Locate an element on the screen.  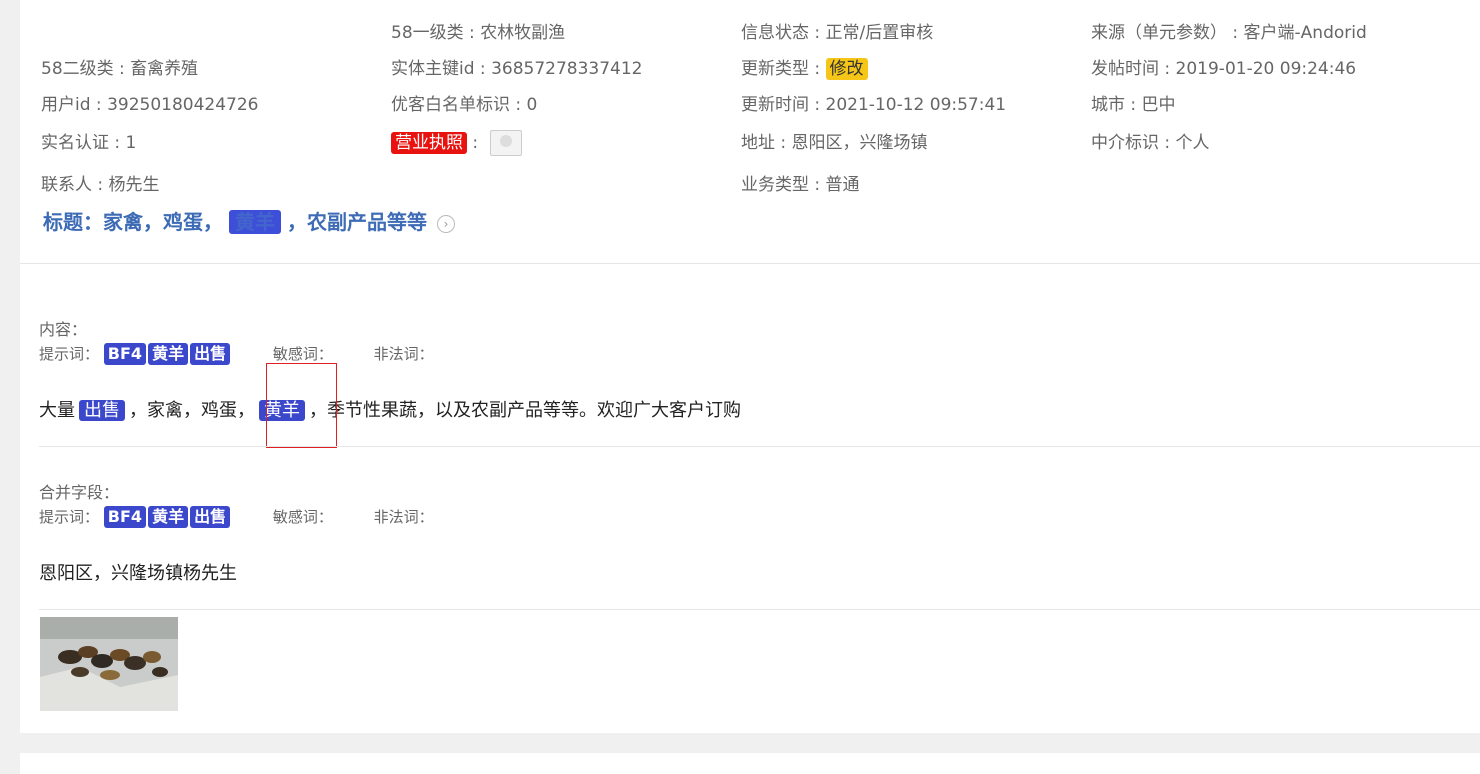
field-license: 营业执照 : is located at coordinates (456, 143).